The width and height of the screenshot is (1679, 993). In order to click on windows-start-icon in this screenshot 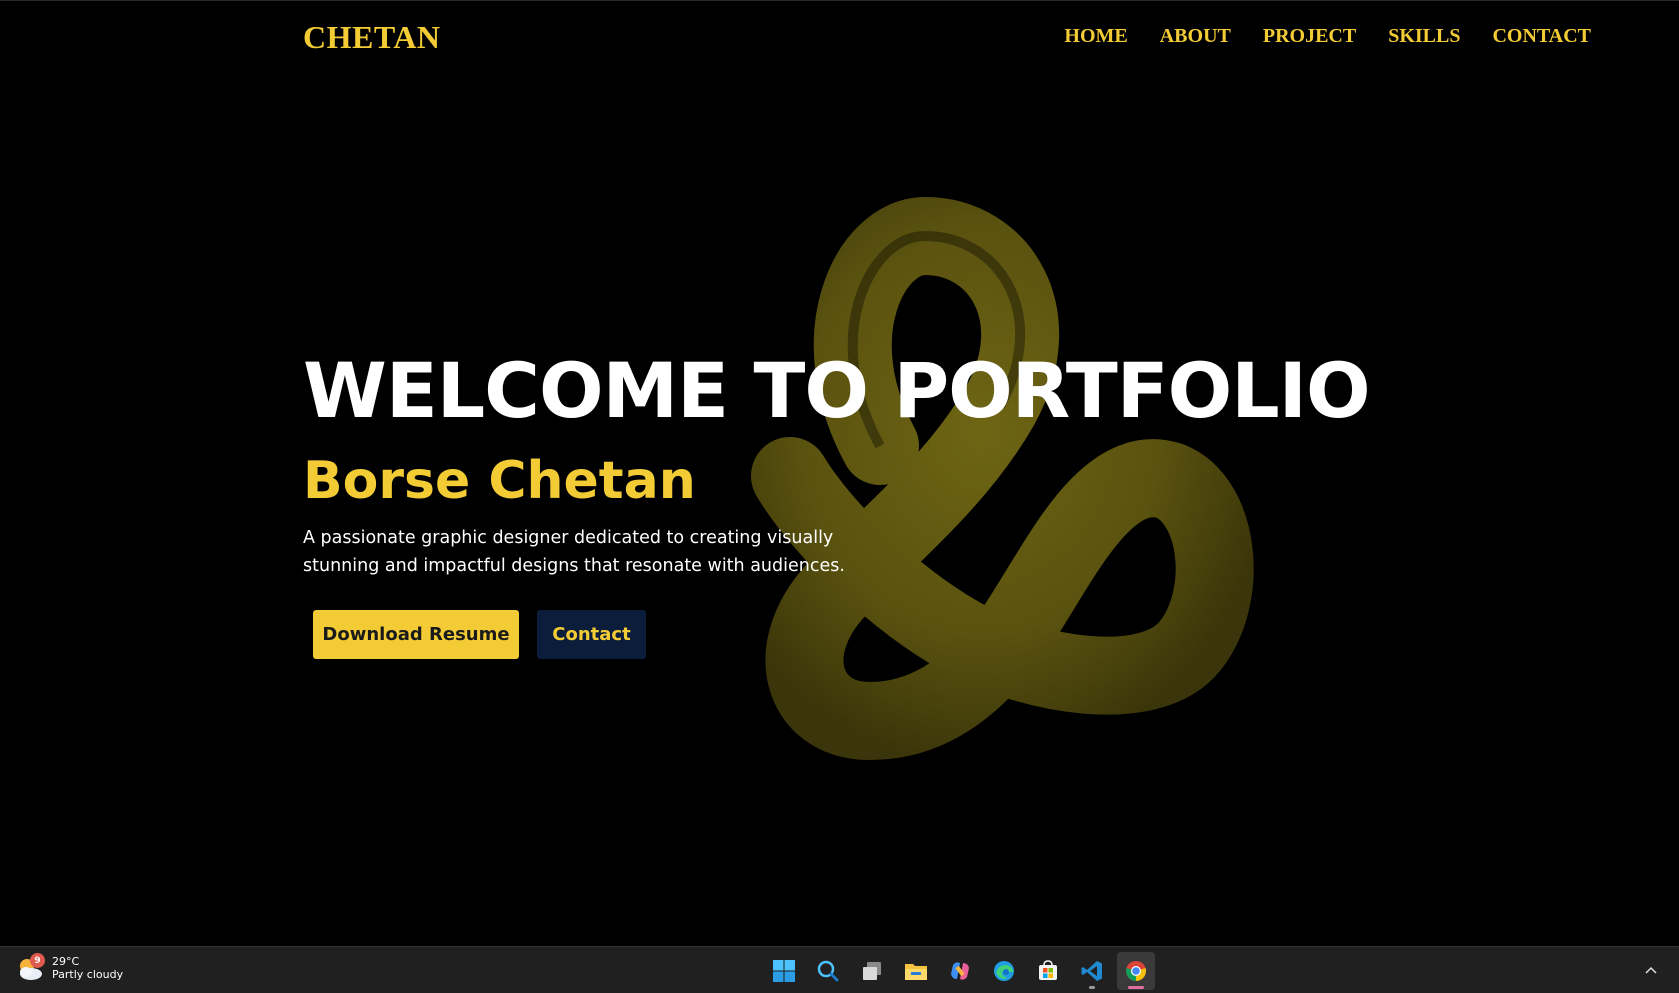, I will do `click(784, 971)`.